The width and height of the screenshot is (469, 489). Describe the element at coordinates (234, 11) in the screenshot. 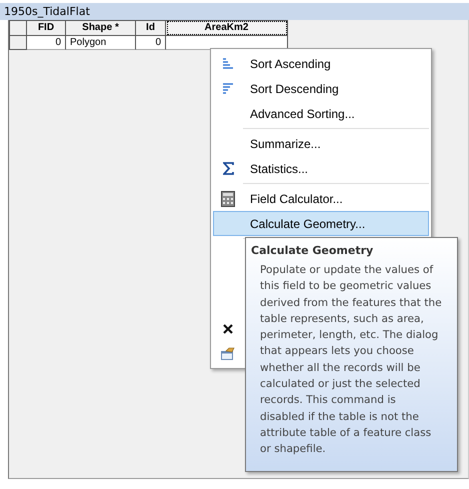

I see `window-title: 1950s_TidalFlat` at that location.